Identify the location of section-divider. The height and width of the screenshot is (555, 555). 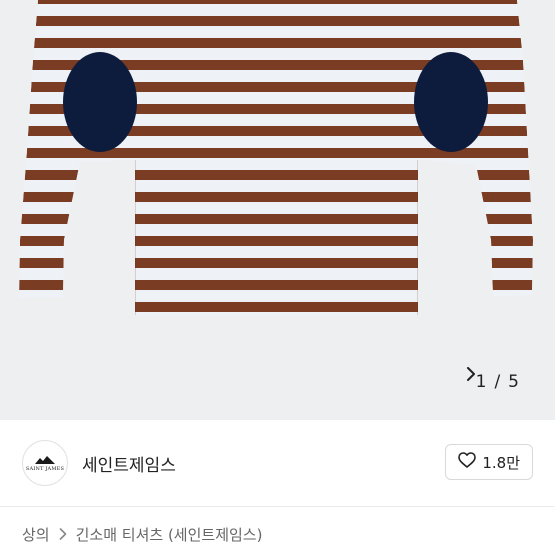
(277, 506).